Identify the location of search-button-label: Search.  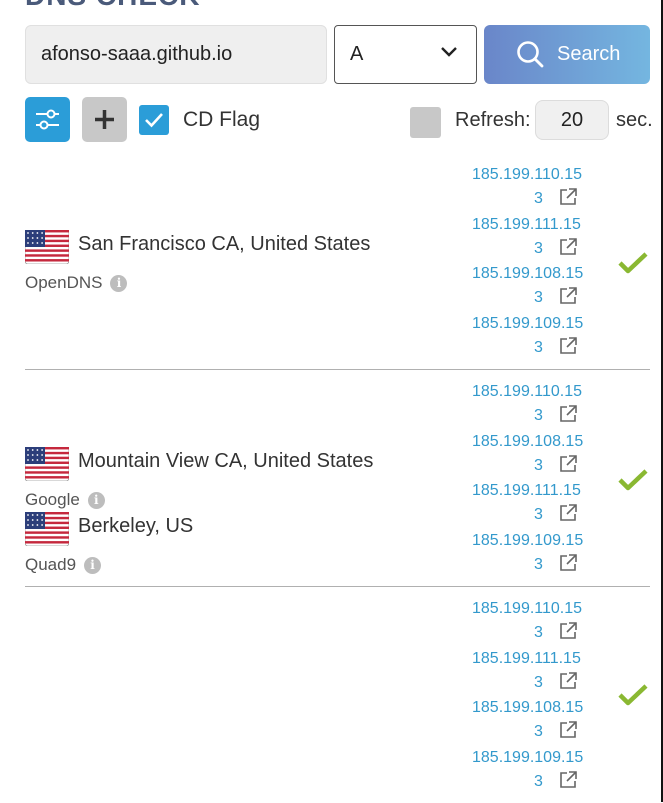
(589, 54).